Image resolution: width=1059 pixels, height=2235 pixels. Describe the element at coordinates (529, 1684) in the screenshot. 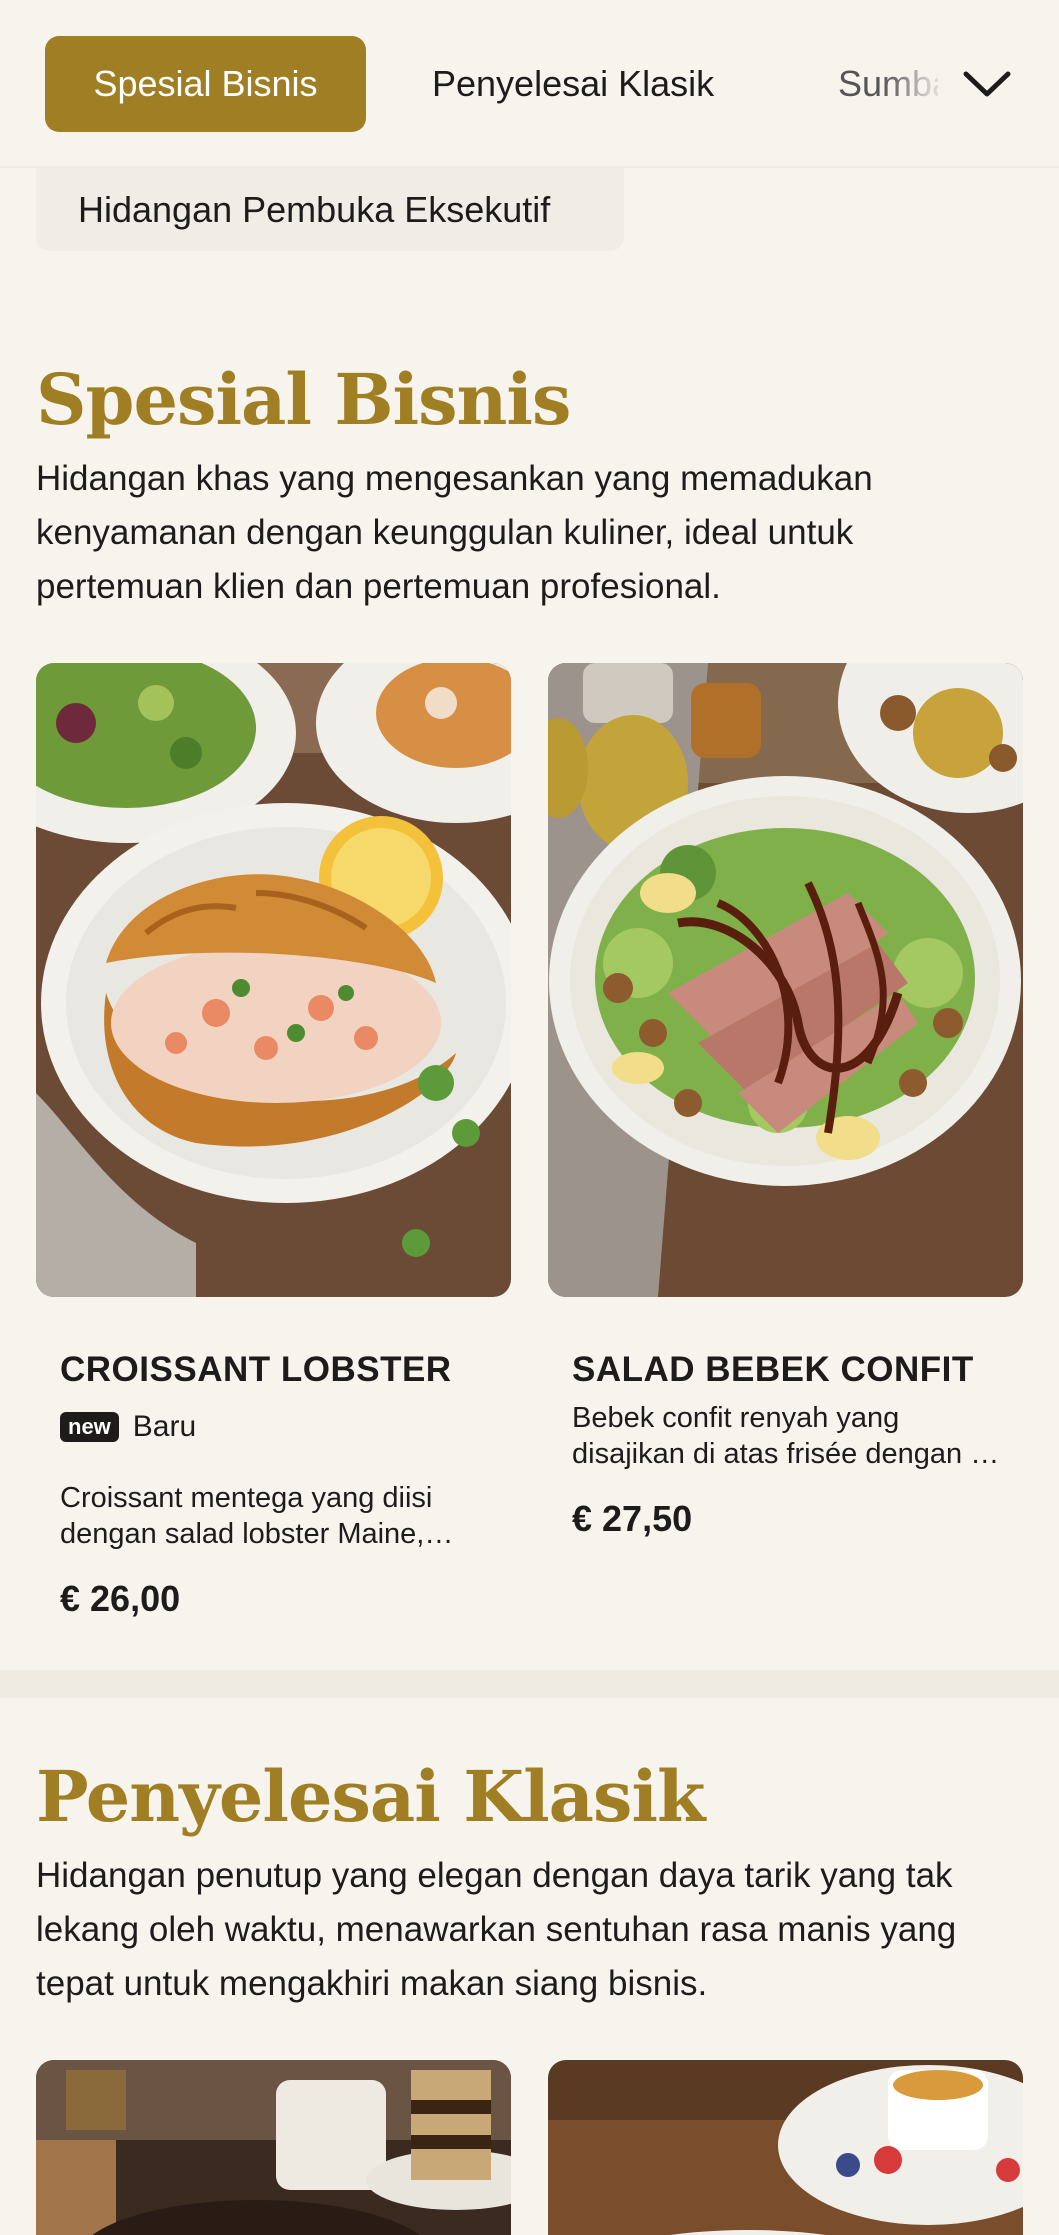

I see `section-divider` at that location.